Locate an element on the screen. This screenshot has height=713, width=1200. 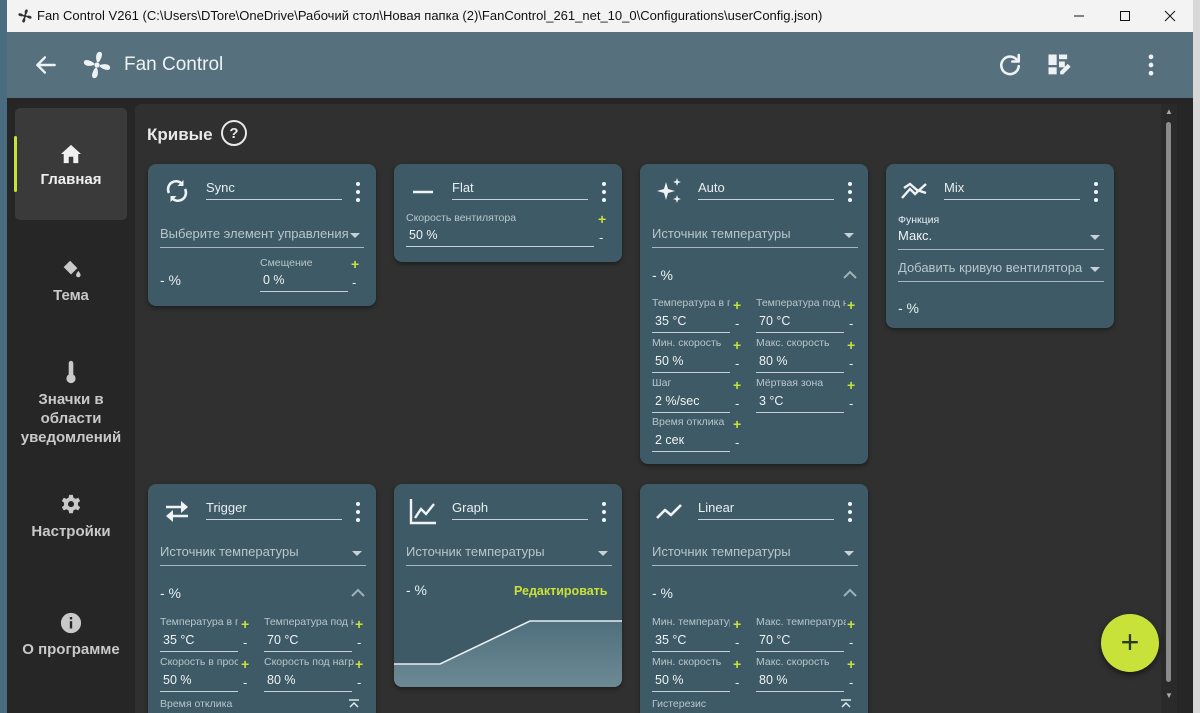
dashboard-edit-icon is located at coordinates (1059, 65).